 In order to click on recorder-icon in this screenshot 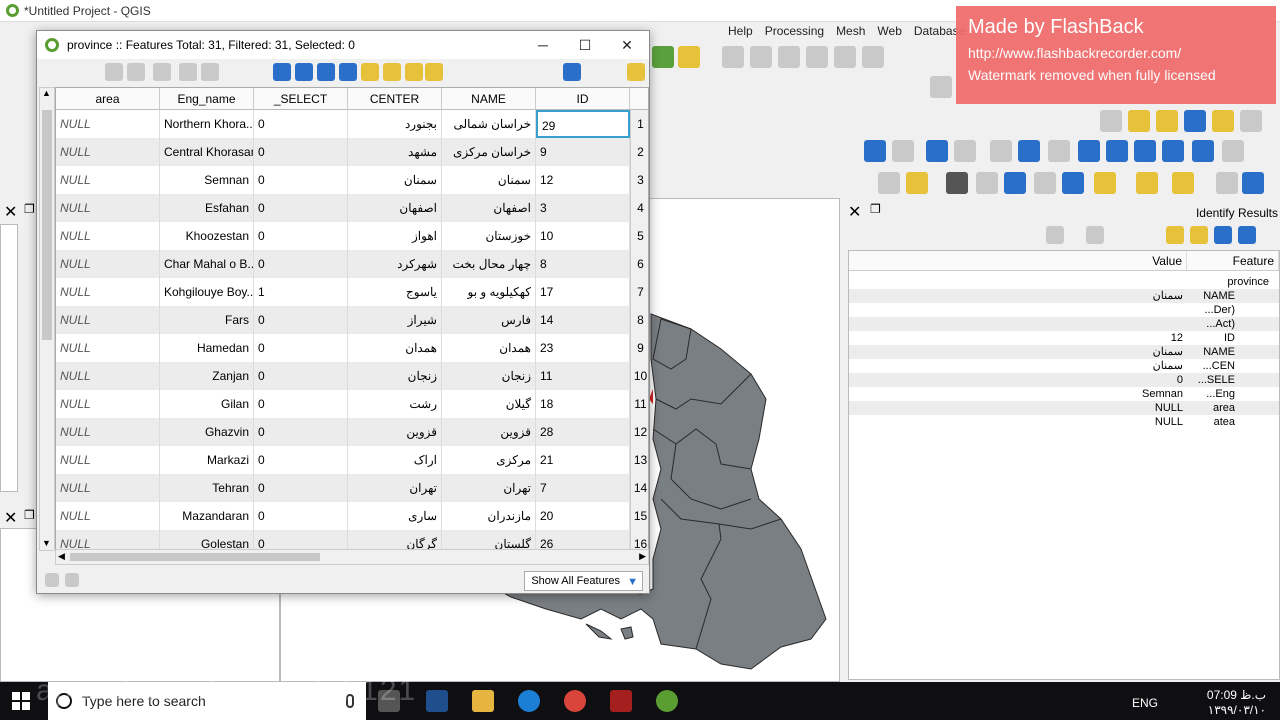, I will do `click(621, 701)`.